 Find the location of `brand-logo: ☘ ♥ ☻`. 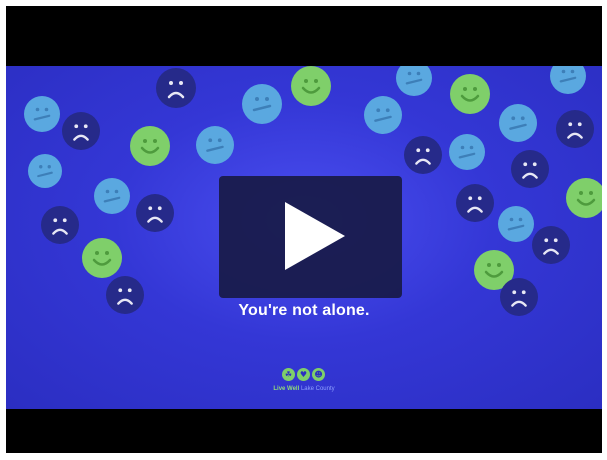

brand-logo: ☘ ♥ ☻ is located at coordinates (304, 375).